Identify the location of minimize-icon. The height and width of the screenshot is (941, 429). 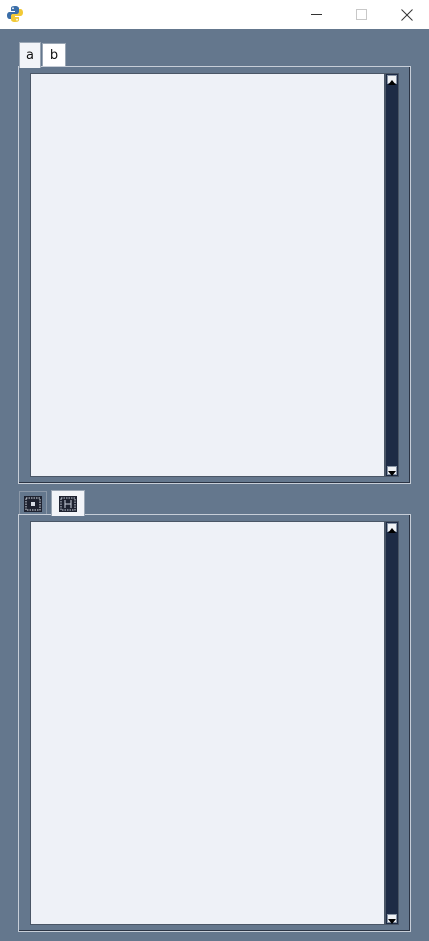
(316, 14).